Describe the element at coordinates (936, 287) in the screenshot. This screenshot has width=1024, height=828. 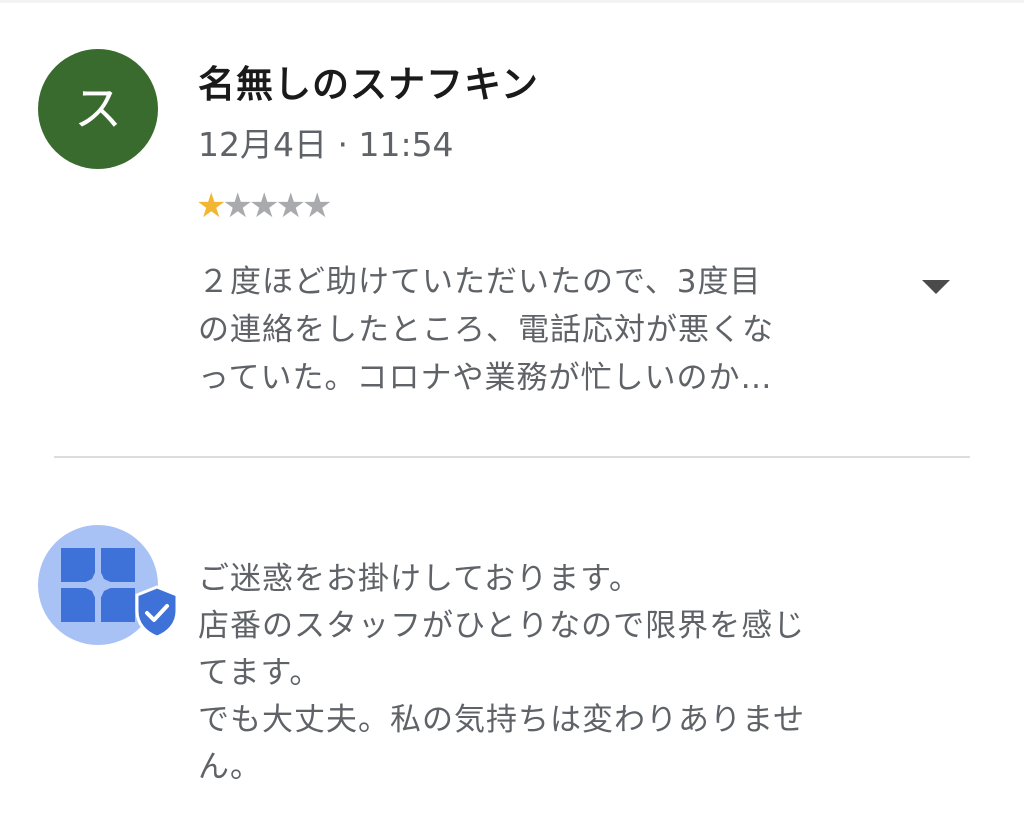
I see `chevron-down-icon` at that location.